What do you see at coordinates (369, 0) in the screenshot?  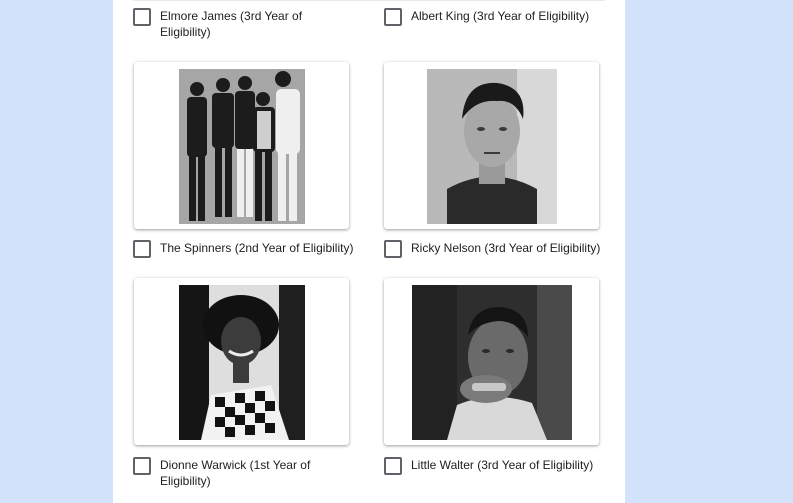 I see `divider` at bounding box center [369, 0].